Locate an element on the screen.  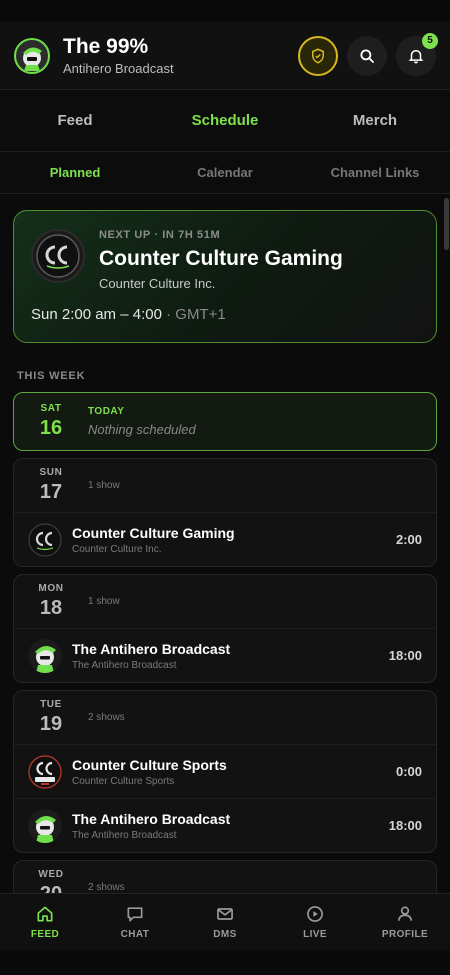
day-row-today: SAT 16 TODAY Nothing scheduled is located at coordinates (225, 421).